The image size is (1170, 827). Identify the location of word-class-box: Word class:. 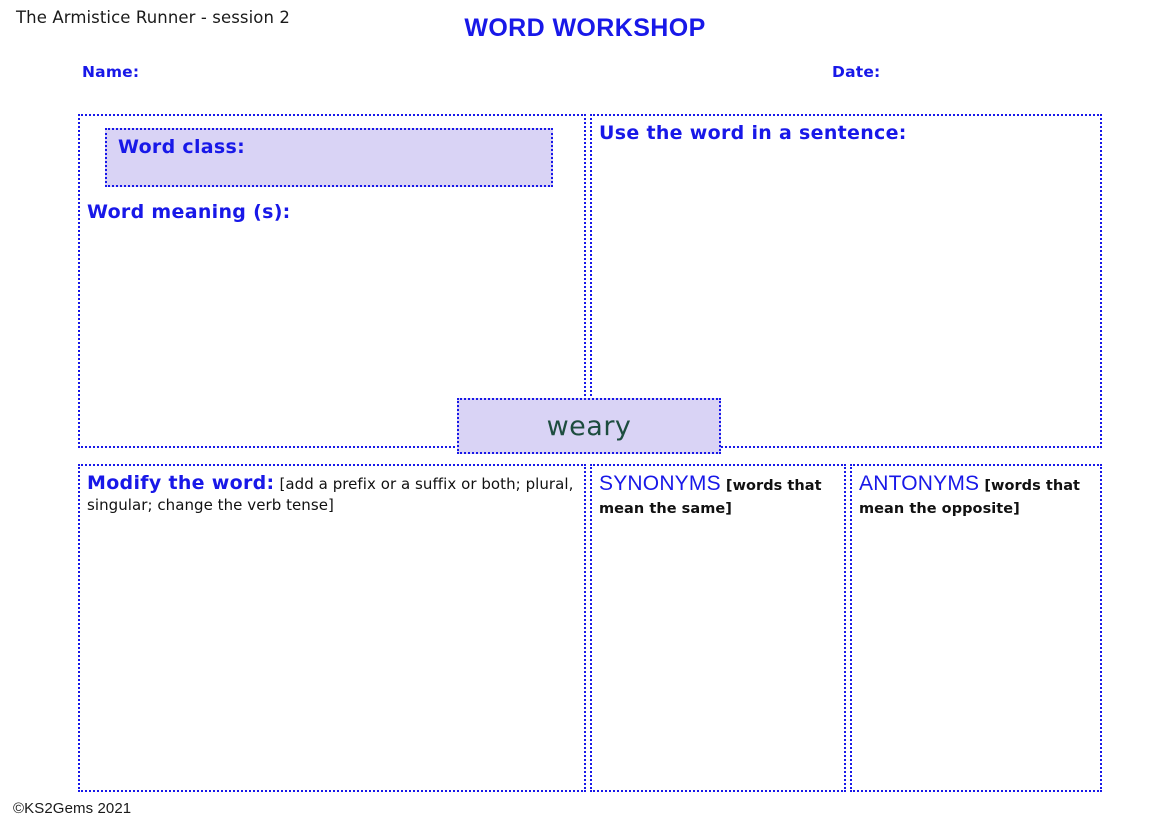
(329, 157).